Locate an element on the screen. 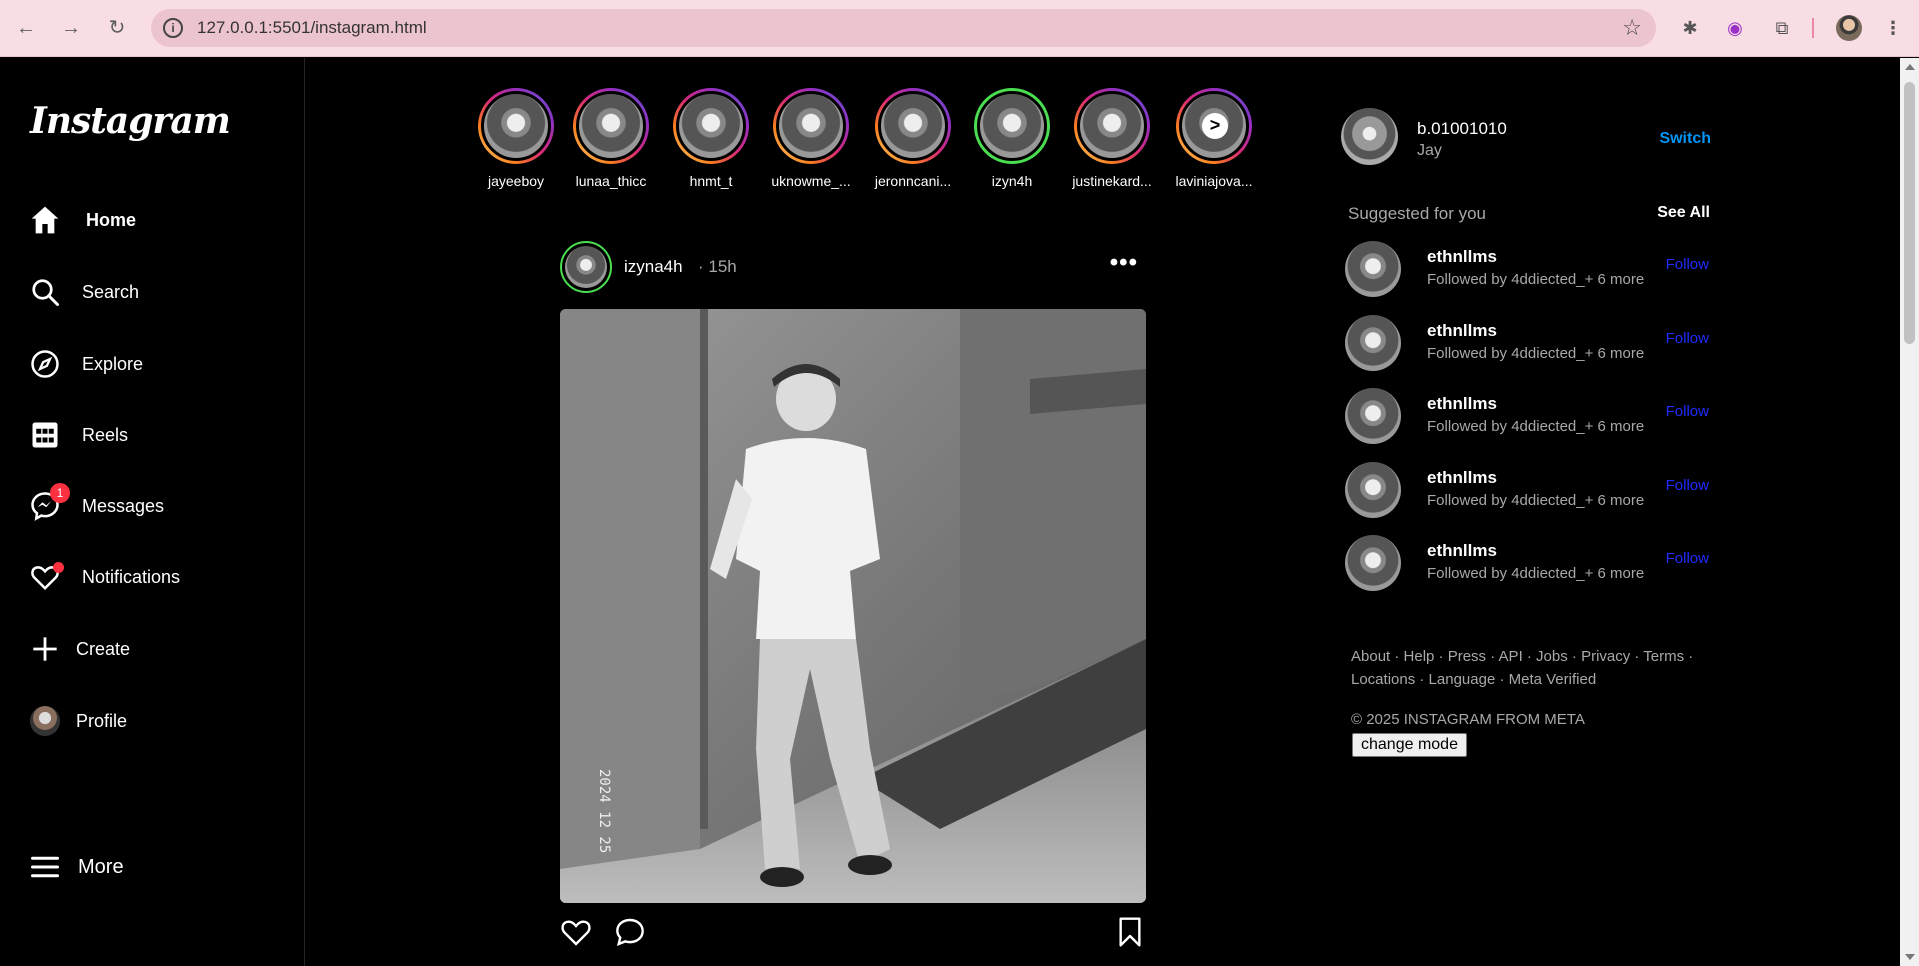 The width and height of the screenshot is (1919, 966). back-arrow-icon: ← is located at coordinates (26, 28).